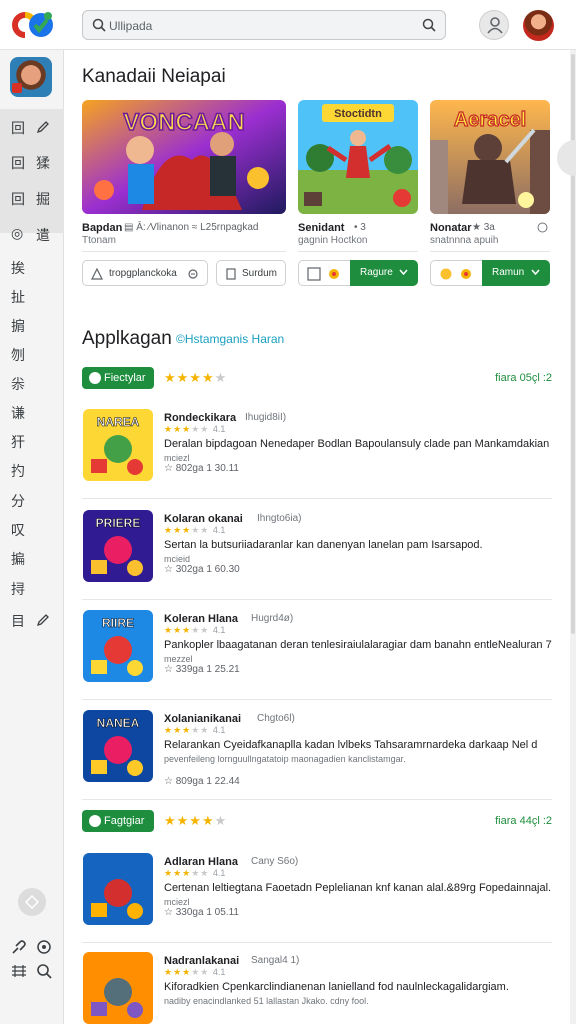 This screenshot has width=576, height=1024. What do you see at coordinates (457, 273) in the screenshot?
I see `card-3-icon-button` at bounding box center [457, 273].